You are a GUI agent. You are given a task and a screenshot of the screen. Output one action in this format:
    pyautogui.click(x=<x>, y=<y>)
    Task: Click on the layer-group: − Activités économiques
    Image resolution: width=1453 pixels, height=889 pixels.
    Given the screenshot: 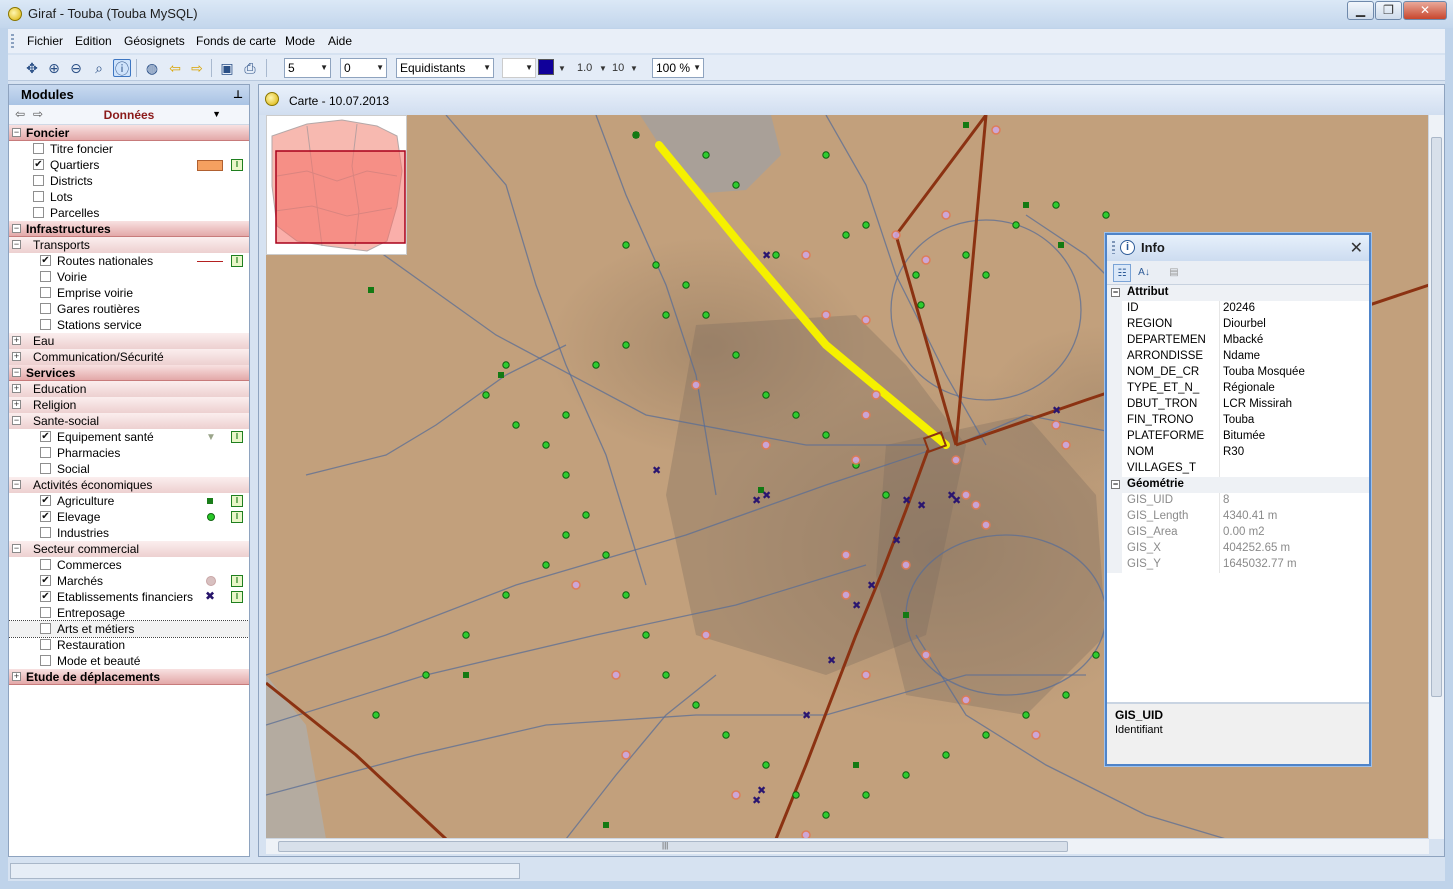 What is the action you would take?
    pyautogui.click(x=129, y=485)
    